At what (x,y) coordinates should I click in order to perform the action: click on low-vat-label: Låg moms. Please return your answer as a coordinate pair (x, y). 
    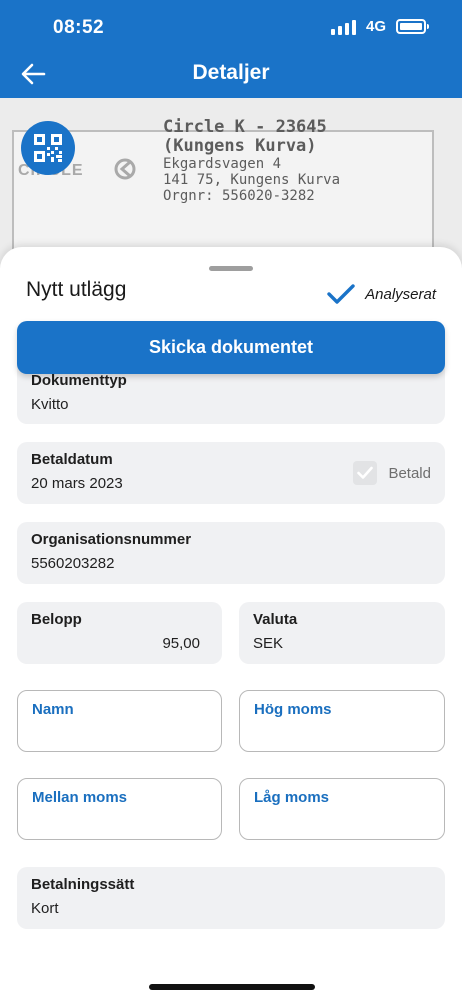
    Looking at the image, I should click on (292, 797).